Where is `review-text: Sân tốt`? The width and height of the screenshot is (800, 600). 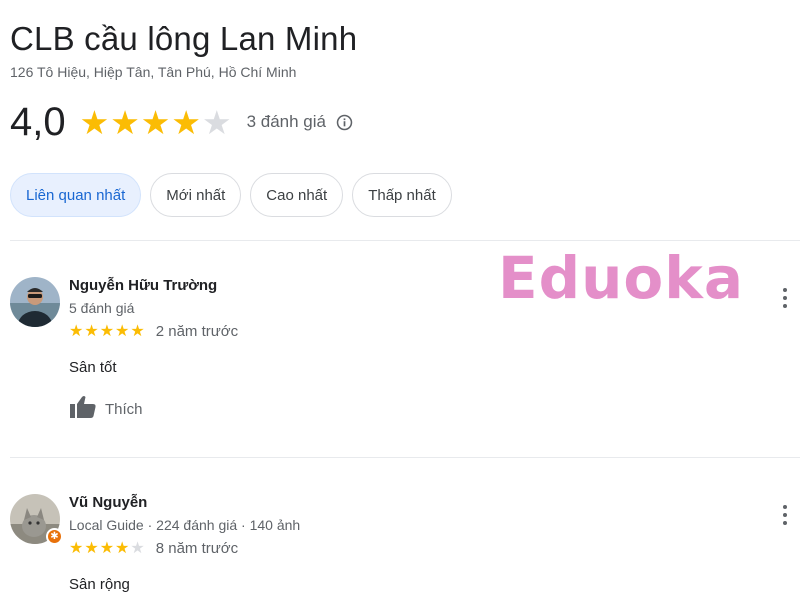 review-text: Sân tốt is located at coordinates (93, 367).